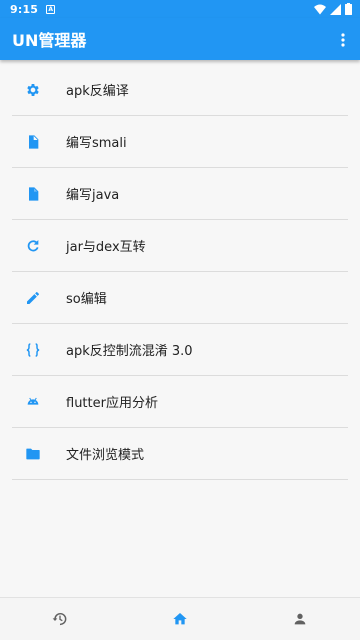 The image size is (360, 640). I want to click on menu-item-write-smali: 编写smali, so click(180, 142).